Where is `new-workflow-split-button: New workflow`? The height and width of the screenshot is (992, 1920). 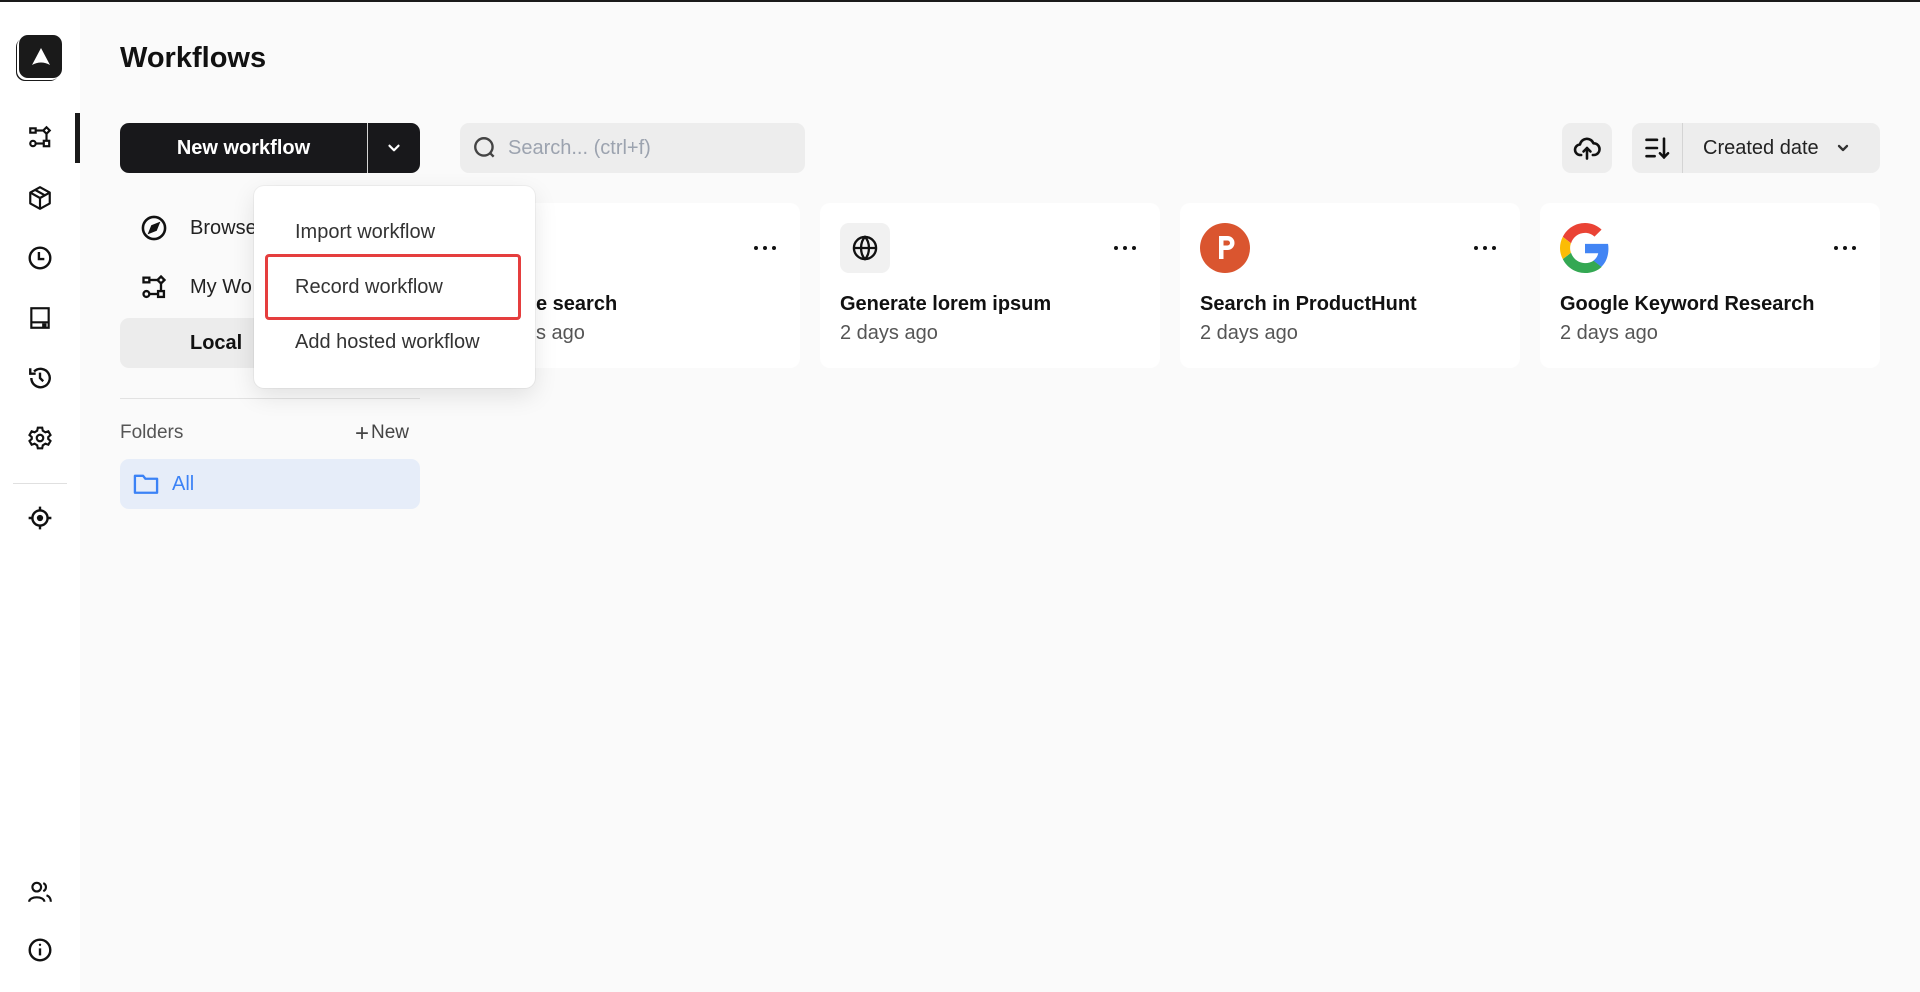
new-workflow-split-button: New workflow is located at coordinates (270, 148).